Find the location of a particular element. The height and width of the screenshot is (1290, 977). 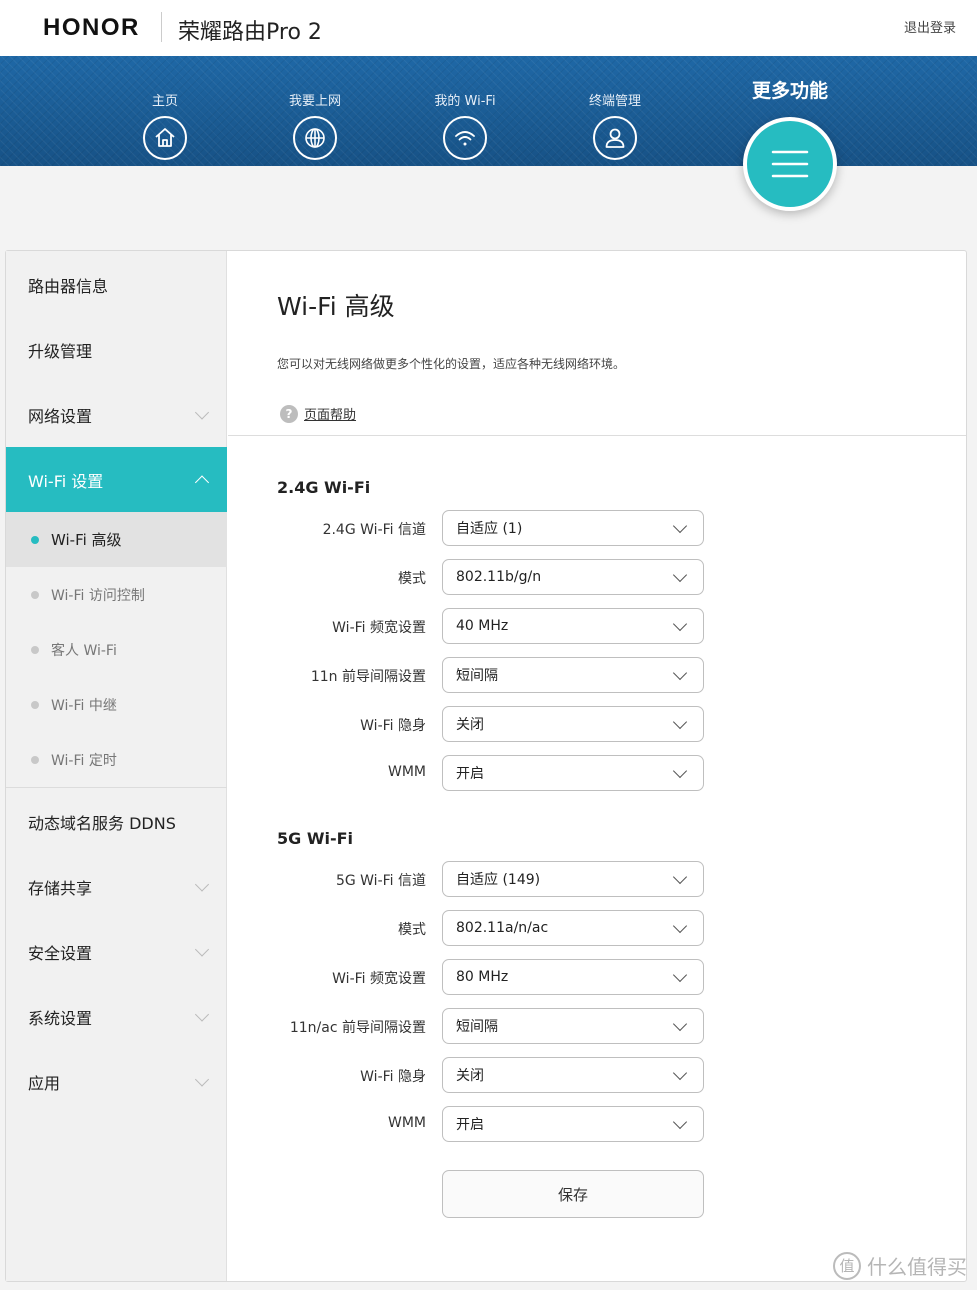

sidebar-item-network: 网络设置 is located at coordinates (116, 414).